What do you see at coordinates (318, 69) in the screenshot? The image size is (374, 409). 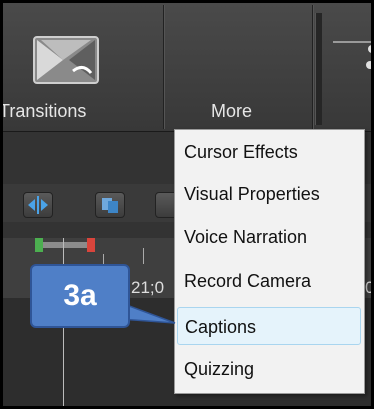 I see `toolbar-divider` at bounding box center [318, 69].